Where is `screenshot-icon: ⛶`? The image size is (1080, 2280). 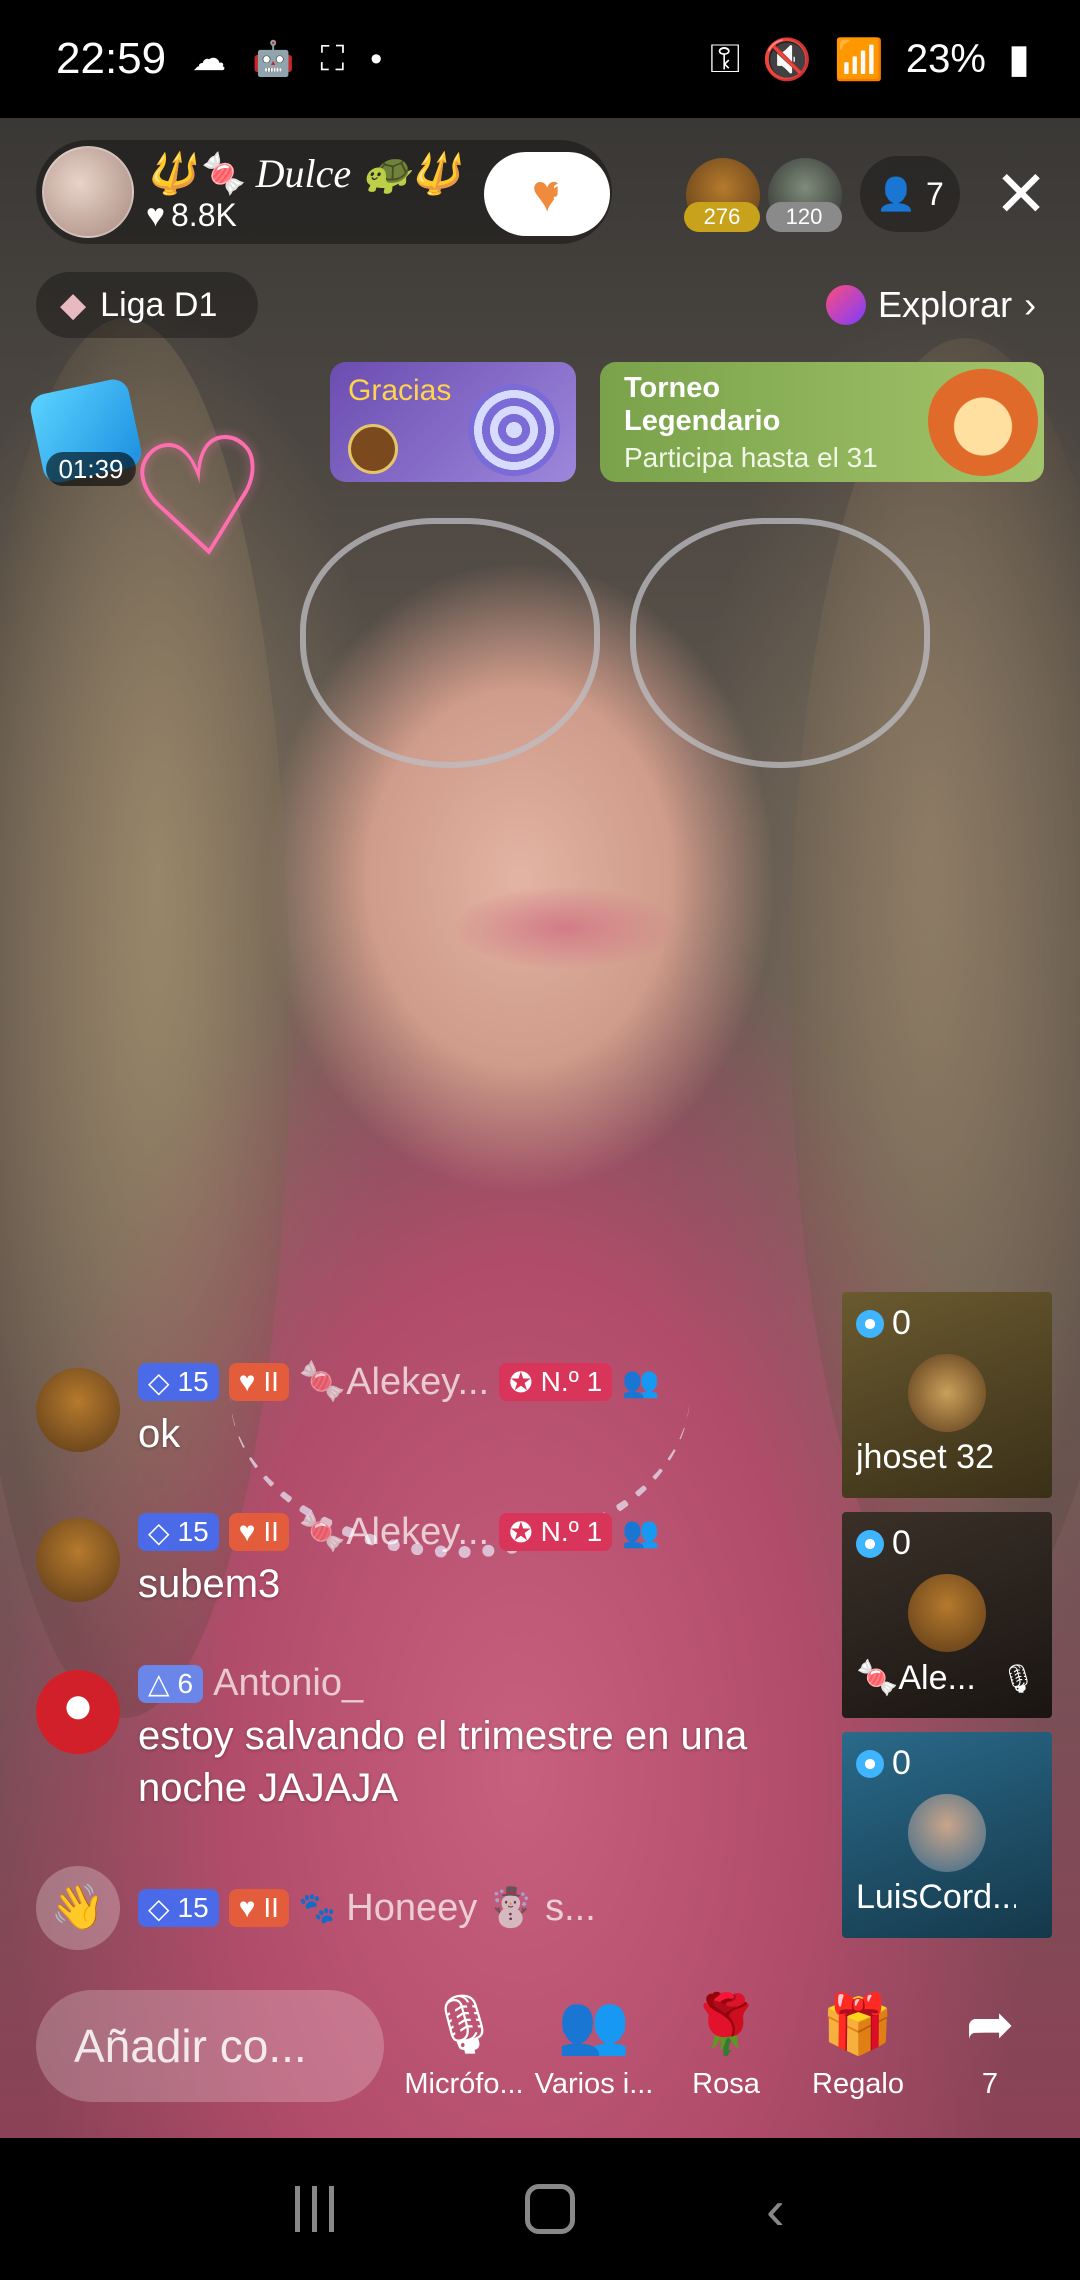
screenshot-icon: ⛶ is located at coordinates (332, 58).